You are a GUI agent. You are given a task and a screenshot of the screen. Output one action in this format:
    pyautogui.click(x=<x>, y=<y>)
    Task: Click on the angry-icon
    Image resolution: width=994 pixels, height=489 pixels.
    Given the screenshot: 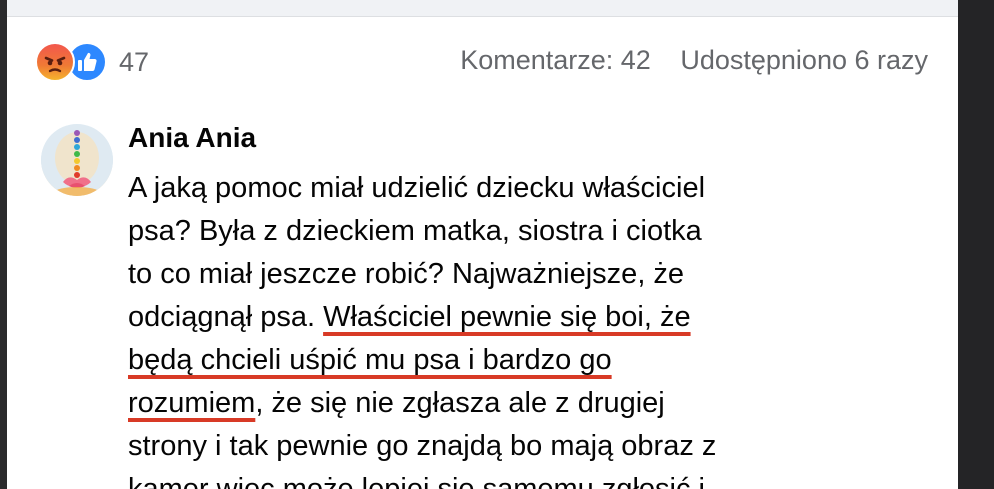 What is the action you would take?
    pyautogui.click(x=55, y=62)
    